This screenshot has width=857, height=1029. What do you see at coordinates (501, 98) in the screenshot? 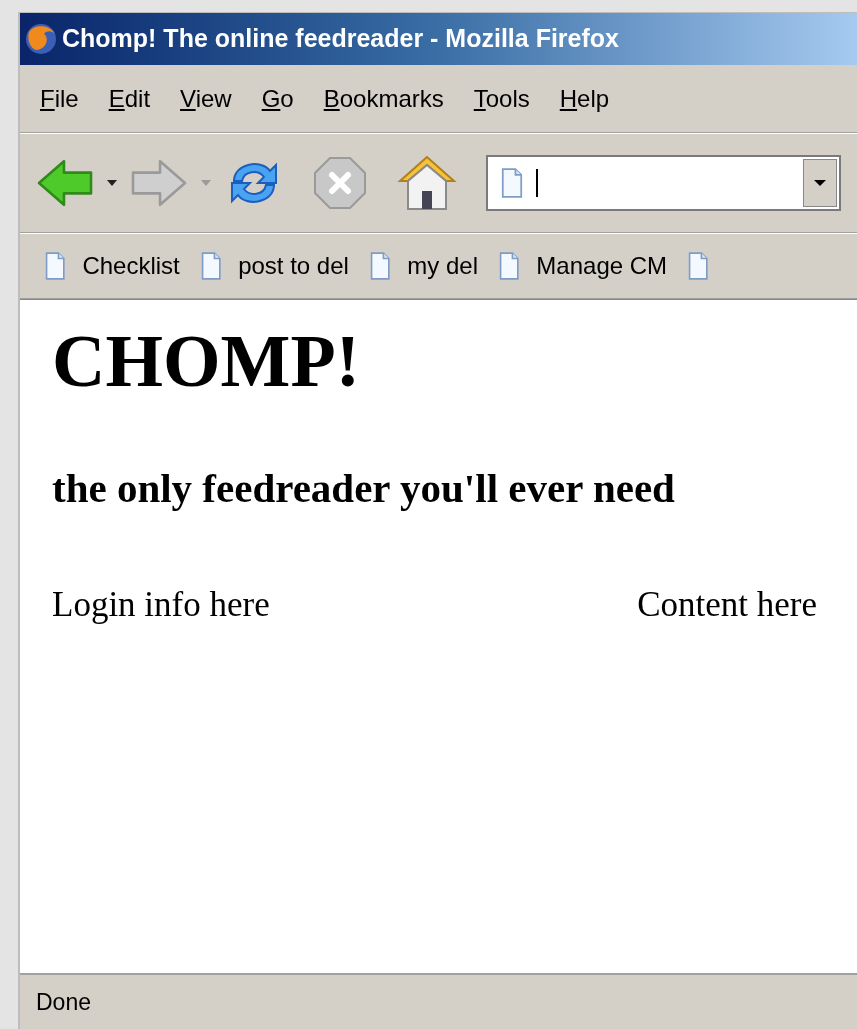
I see `menu-item: Tools` at bounding box center [501, 98].